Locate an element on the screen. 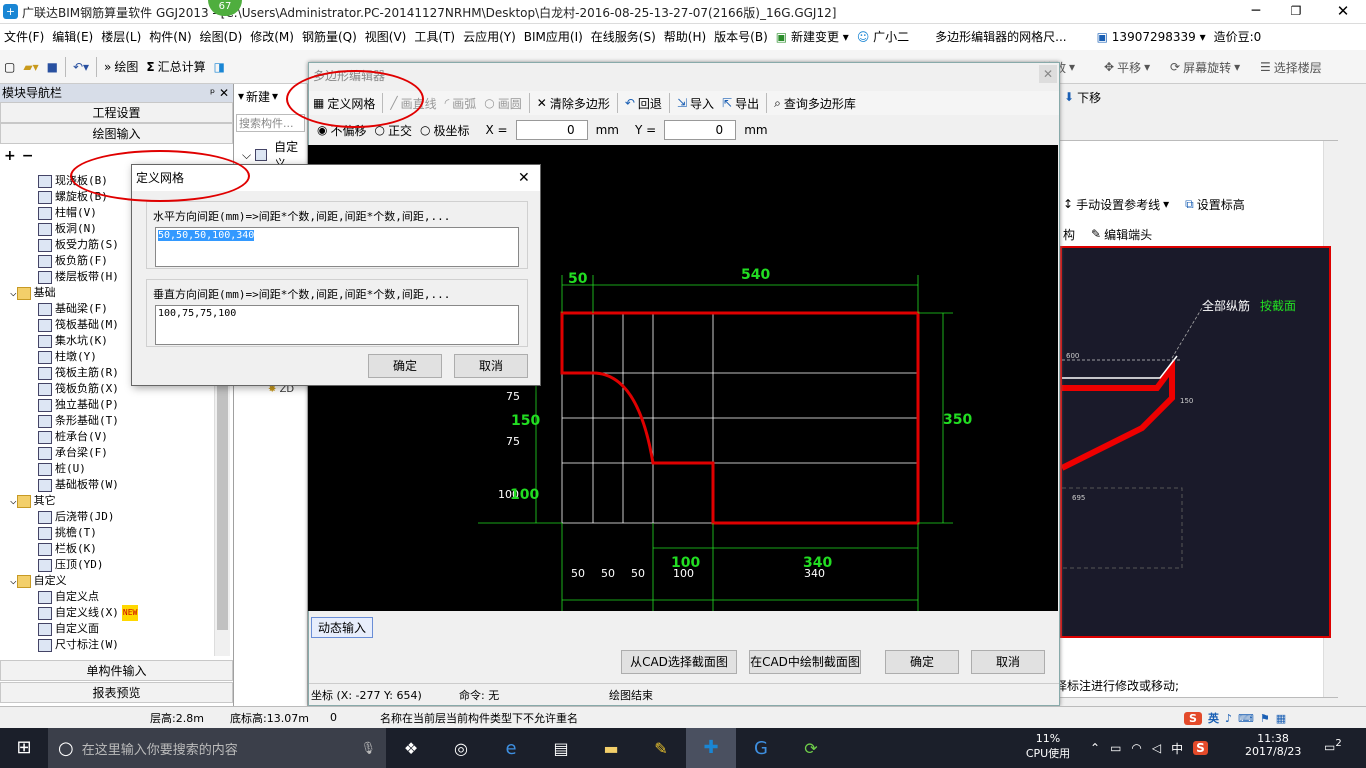  section-report-preview: 报表预览 is located at coordinates (116, 692).